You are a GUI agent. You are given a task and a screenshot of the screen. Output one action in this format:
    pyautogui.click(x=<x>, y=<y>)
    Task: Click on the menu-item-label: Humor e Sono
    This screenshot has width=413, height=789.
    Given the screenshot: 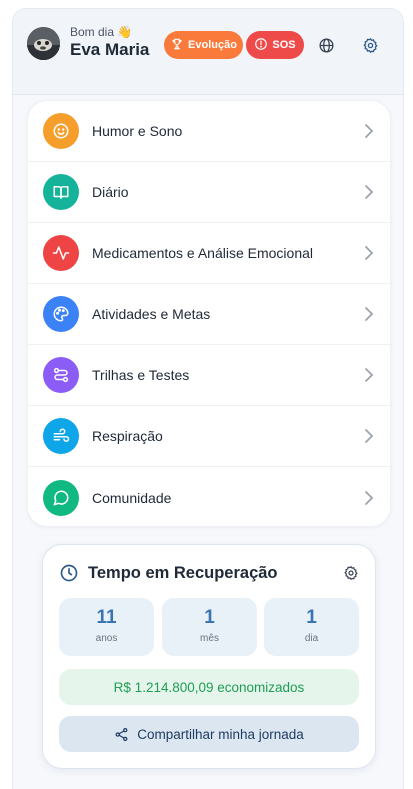 What is the action you would take?
    pyautogui.click(x=137, y=131)
    